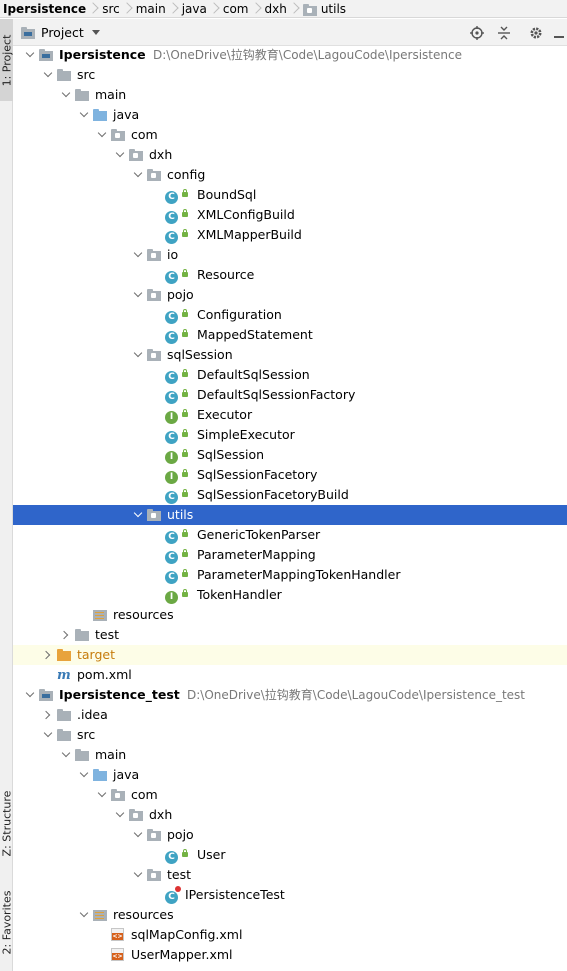 The height and width of the screenshot is (971, 567). What do you see at coordinates (290, 315) in the screenshot?
I see `tree-node-configuration: C Configuration` at bounding box center [290, 315].